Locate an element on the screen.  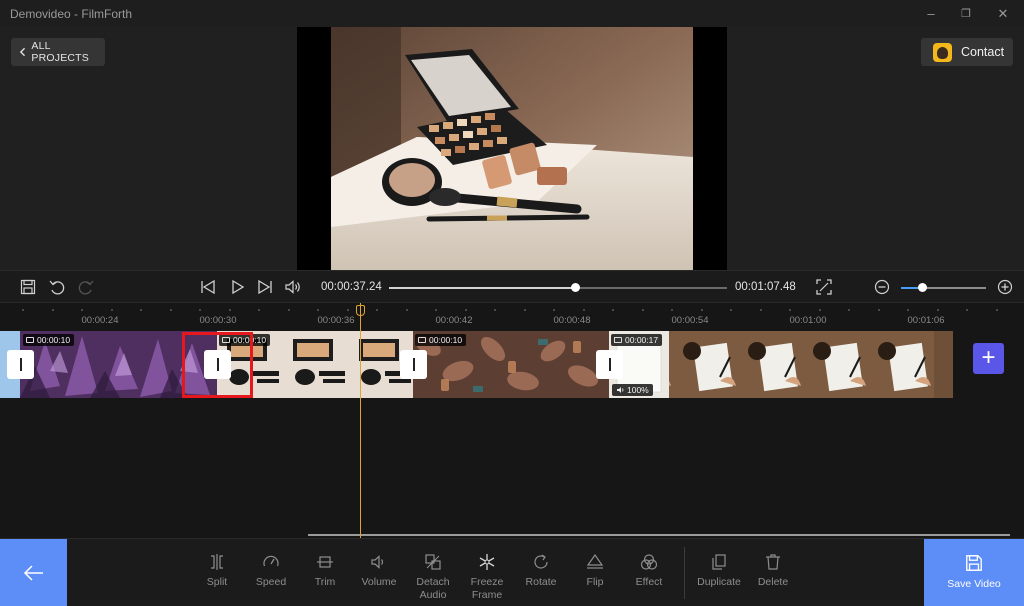
support-avatar-icon is located at coordinates (942, 52).